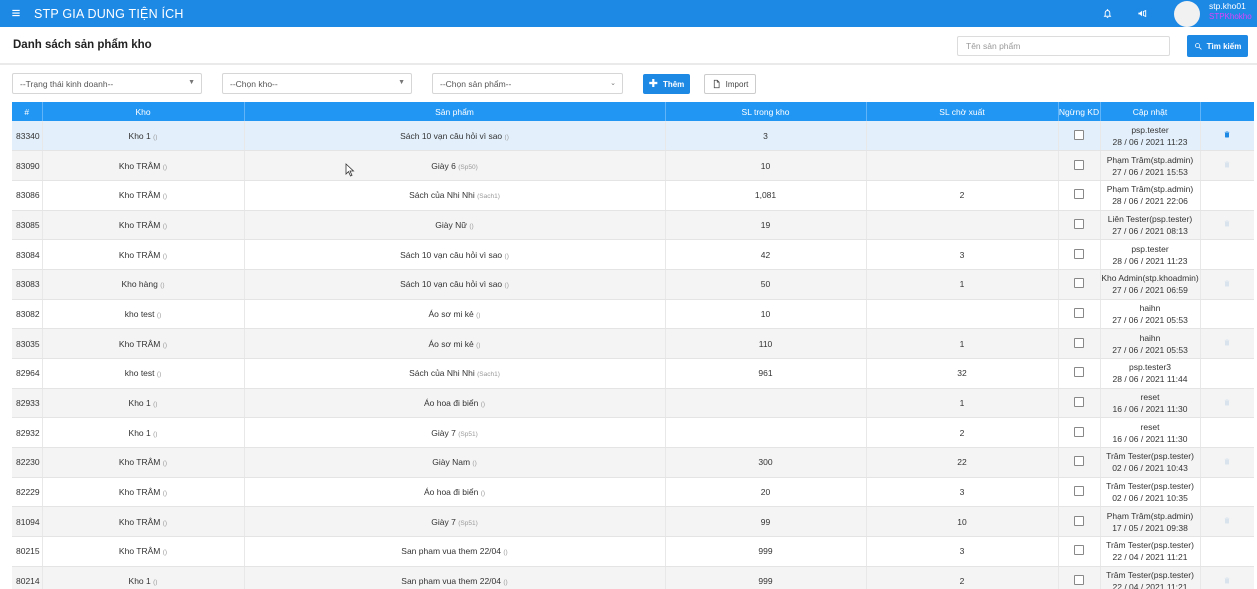 The width and height of the screenshot is (1257, 589). Describe the element at coordinates (766, 225) in the screenshot. I see `row-stock-qty: 19` at that location.